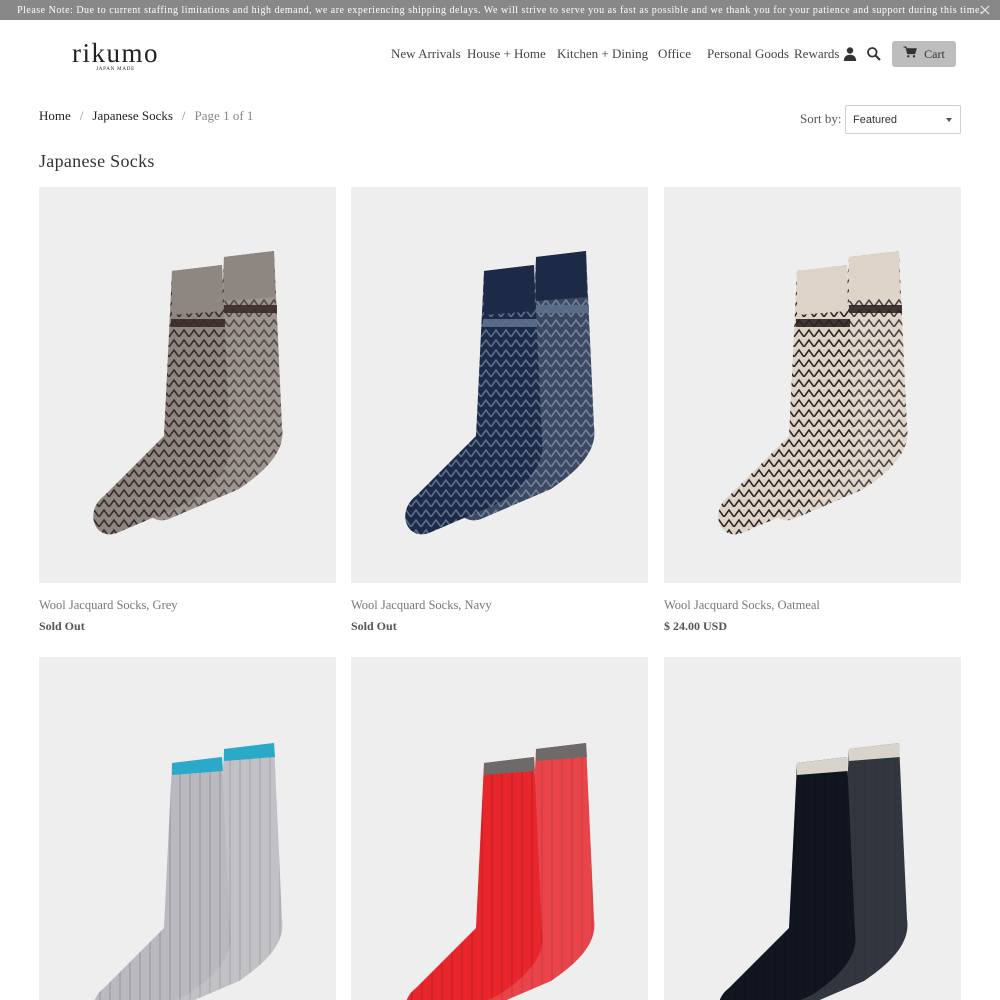 The width and height of the screenshot is (1000, 1000). What do you see at coordinates (850, 54) in the screenshot?
I see `account-icon` at bounding box center [850, 54].